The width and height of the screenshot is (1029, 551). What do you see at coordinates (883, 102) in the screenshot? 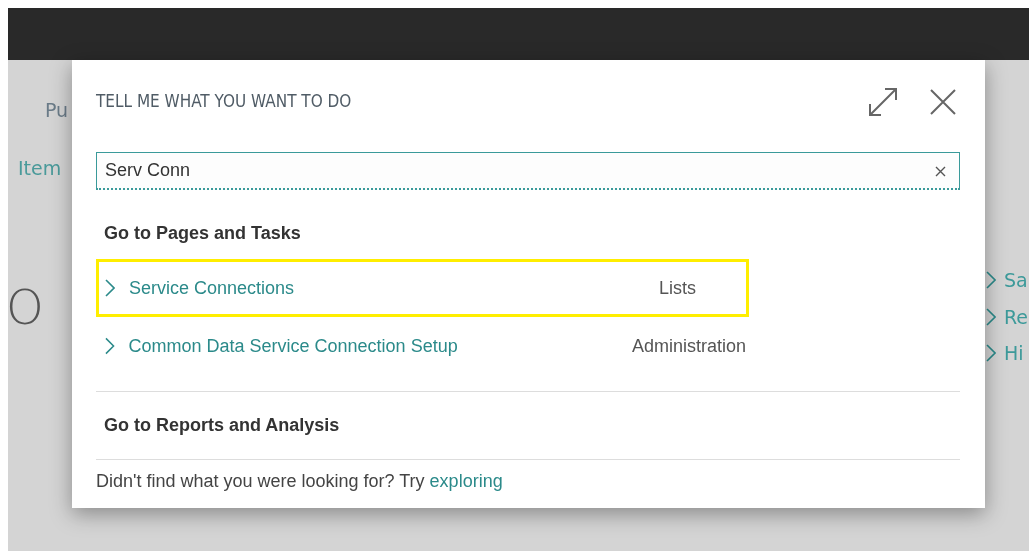
I see `expand-button` at bounding box center [883, 102].